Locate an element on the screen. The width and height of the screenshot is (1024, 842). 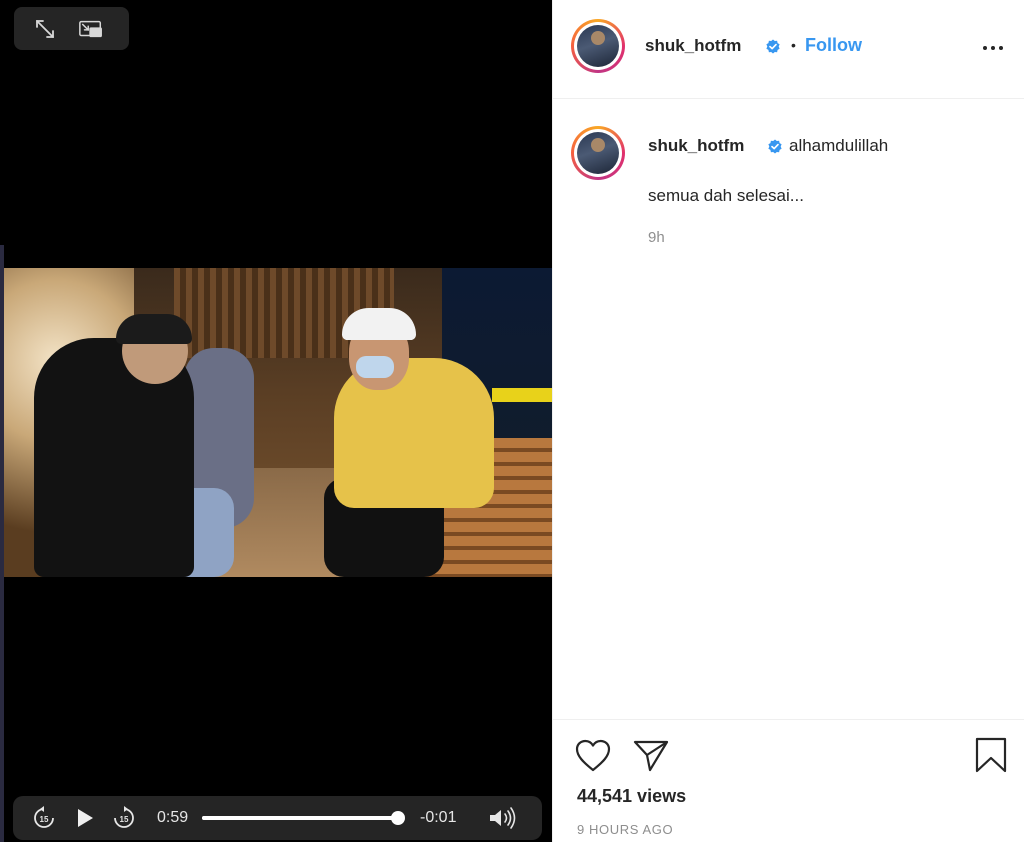
video-person-right-mask is located at coordinates (375, 367).